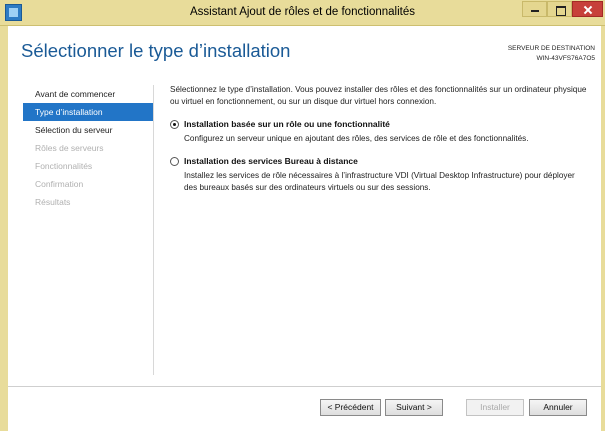 This screenshot has height=431, width=605. What do you see at coordinates (69, 148) in the screenshot?
I see `sidebar-item-roles-serveurs: Rôles de serveurs` at bounding box center [69, 148].